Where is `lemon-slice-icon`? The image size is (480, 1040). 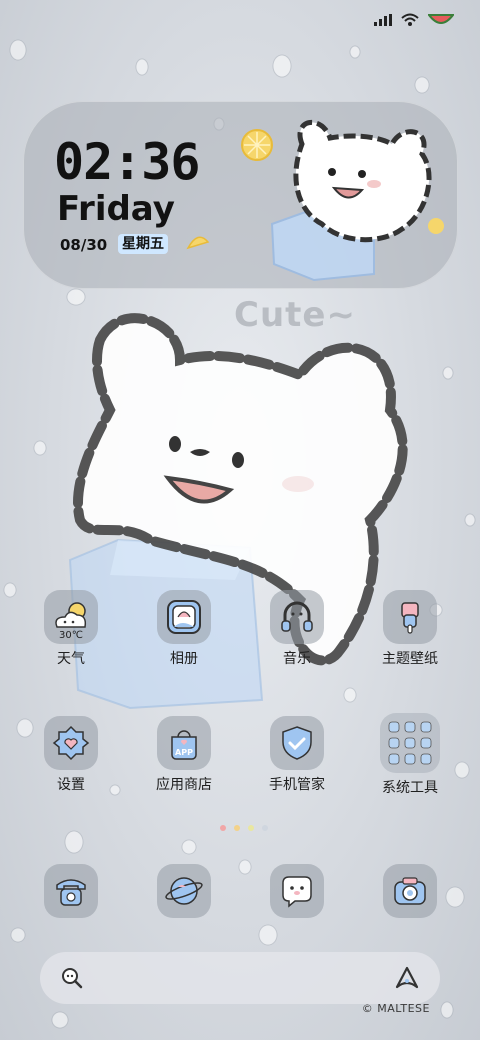 lemon-slice-icon is located at coordinates (257, 145).